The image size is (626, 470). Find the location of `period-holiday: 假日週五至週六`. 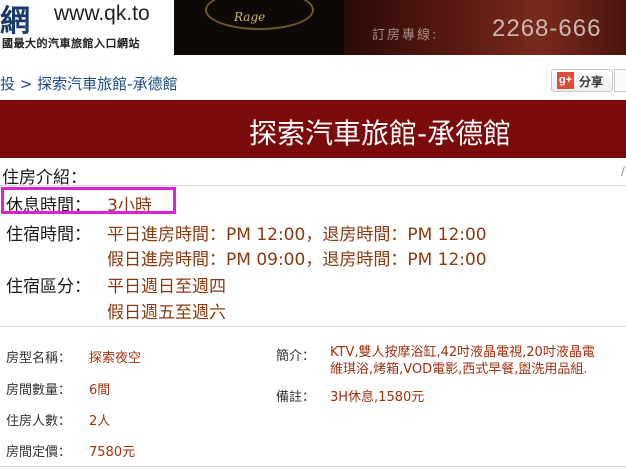

period-holiday: 假日週五至週六 is located at coordinates (166, 313).